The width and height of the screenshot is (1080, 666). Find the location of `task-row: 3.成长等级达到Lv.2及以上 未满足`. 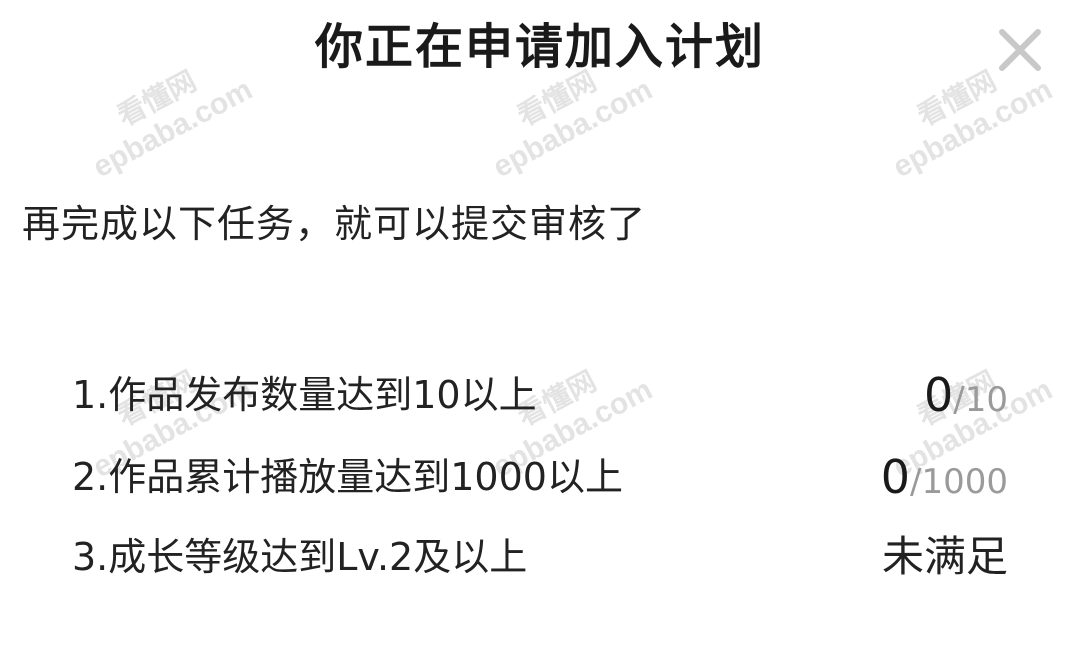

task-row: 3.成长等级达到Lv.2及以上 未满足 is located at coordinates (540, 557).